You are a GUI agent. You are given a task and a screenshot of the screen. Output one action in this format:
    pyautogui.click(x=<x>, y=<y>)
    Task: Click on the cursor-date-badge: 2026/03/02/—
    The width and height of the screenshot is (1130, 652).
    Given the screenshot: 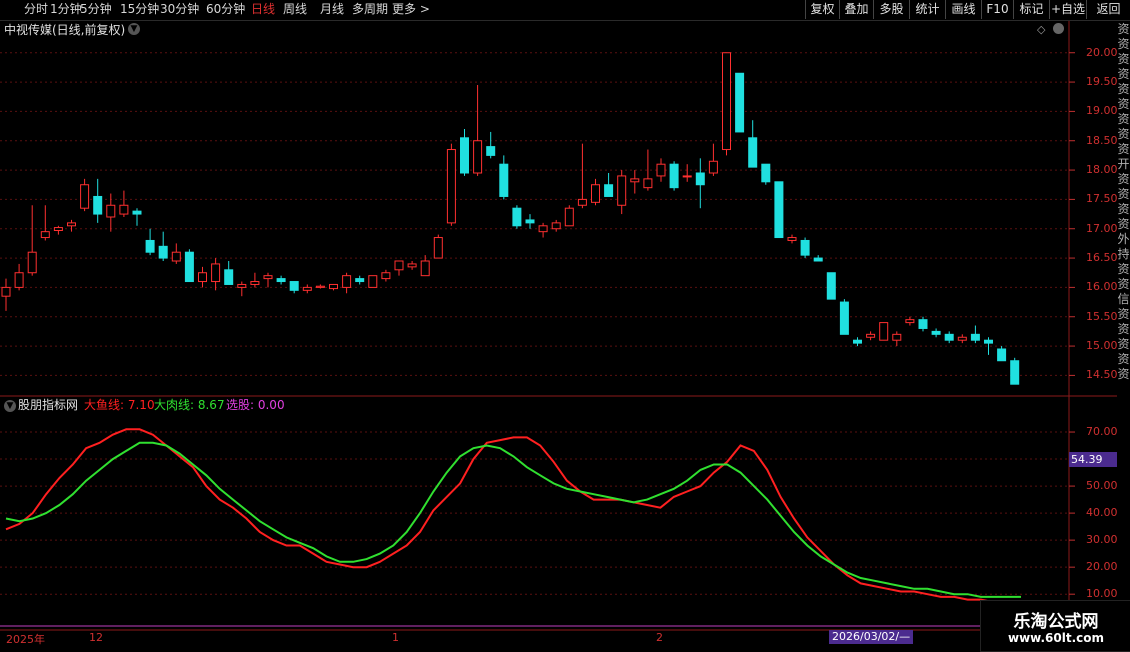 What is the action you would take?
    pyautogui.click(x=871, y=637)
    